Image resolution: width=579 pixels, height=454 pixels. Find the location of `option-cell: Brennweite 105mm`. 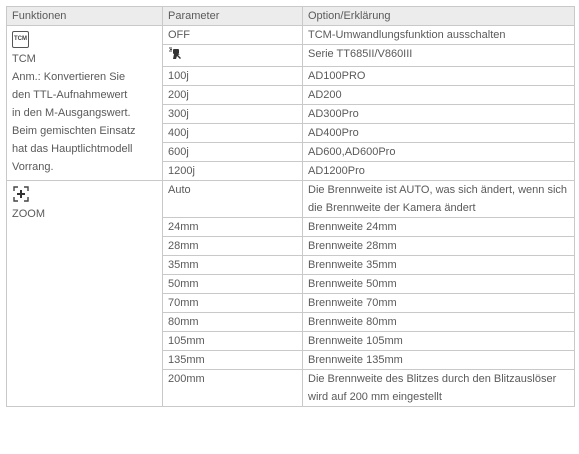

option-cell: Brennweite 105mm is located at coordinates (438, 341).